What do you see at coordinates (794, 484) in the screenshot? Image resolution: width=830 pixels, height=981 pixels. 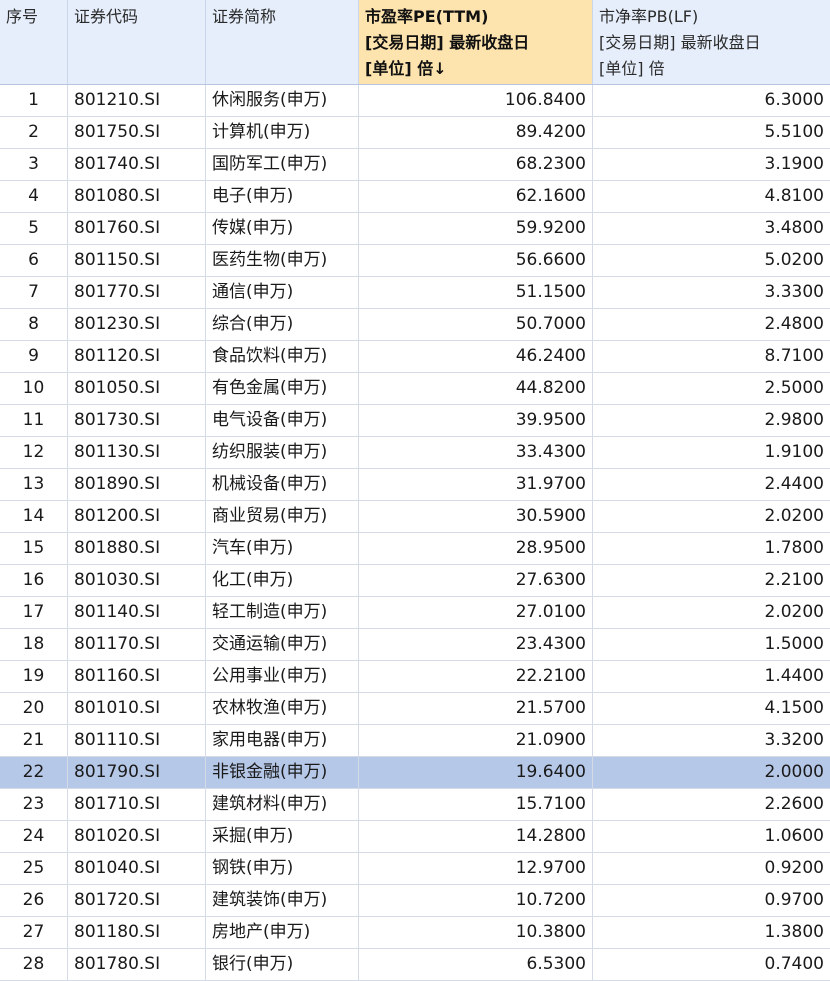 I see `cell-pb: 2.4400` at bounding box center [794, 484].